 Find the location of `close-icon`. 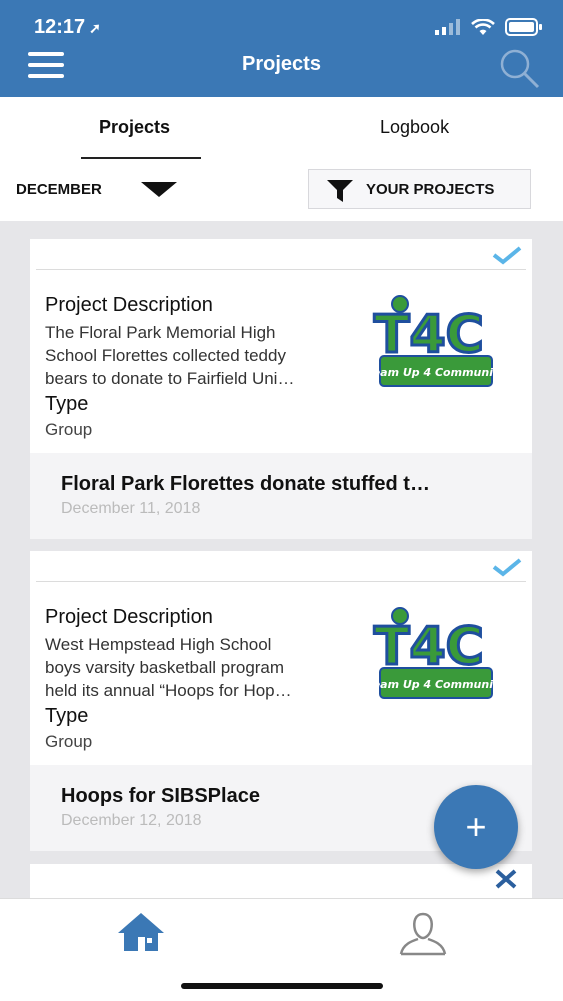

close-icon is located at coordinates (506, 879).